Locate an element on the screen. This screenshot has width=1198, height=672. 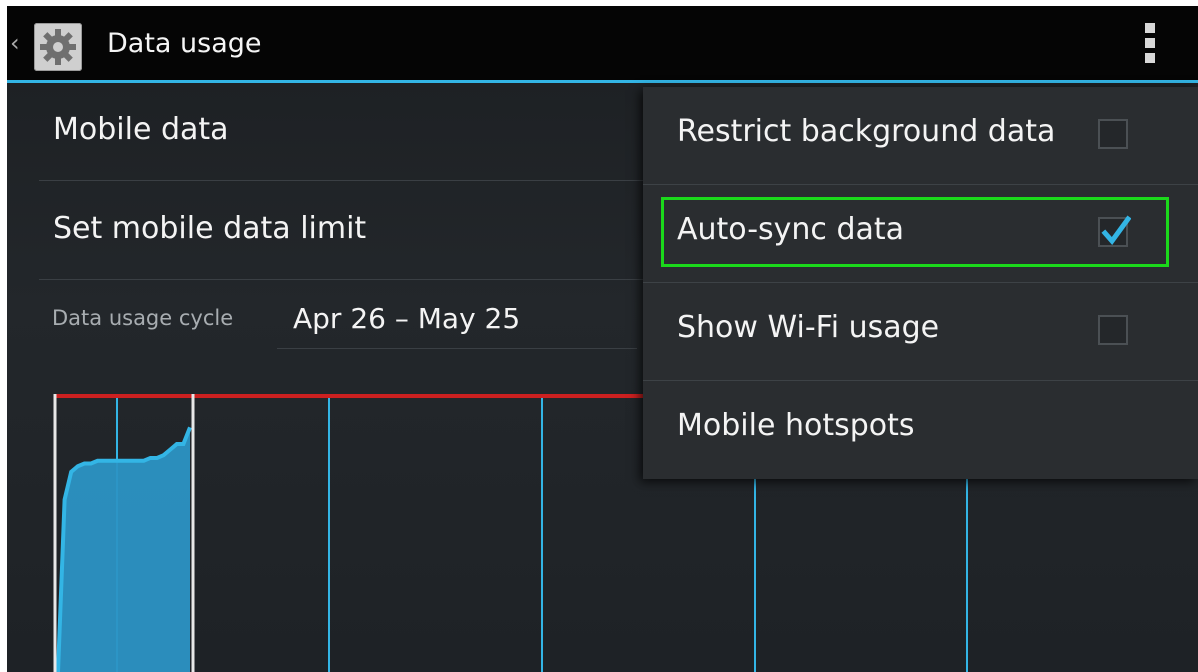
data-usage-cycle-label: Data usage cycle is located at coordinates (143, 318).